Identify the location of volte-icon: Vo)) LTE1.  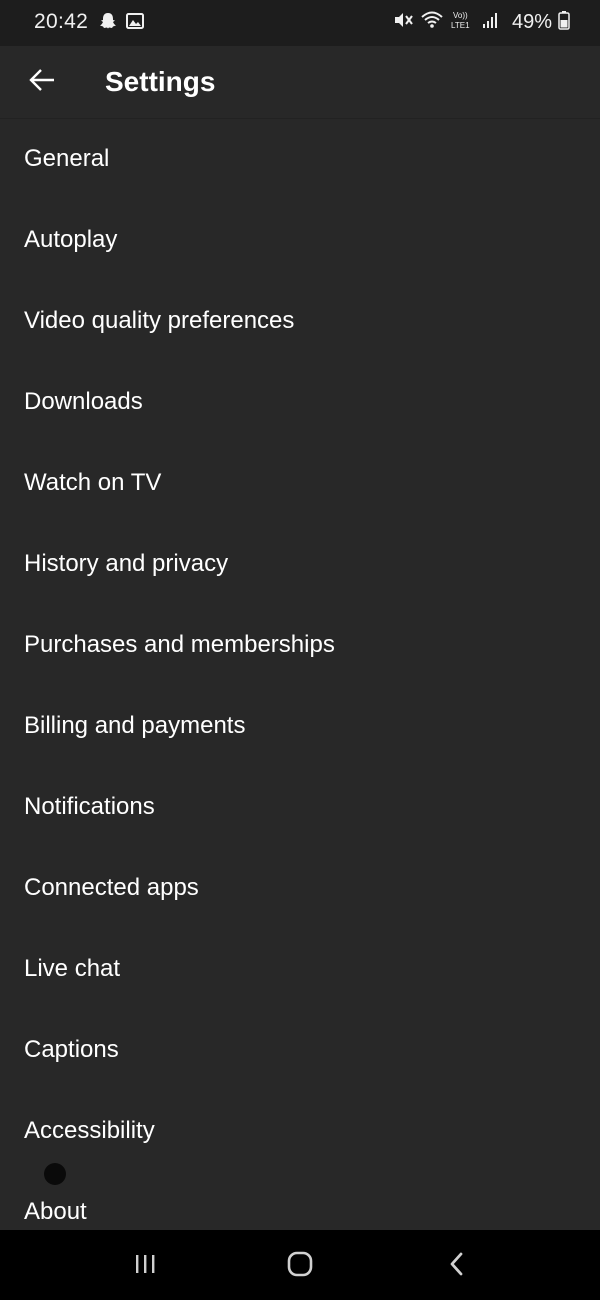
(463, 22).